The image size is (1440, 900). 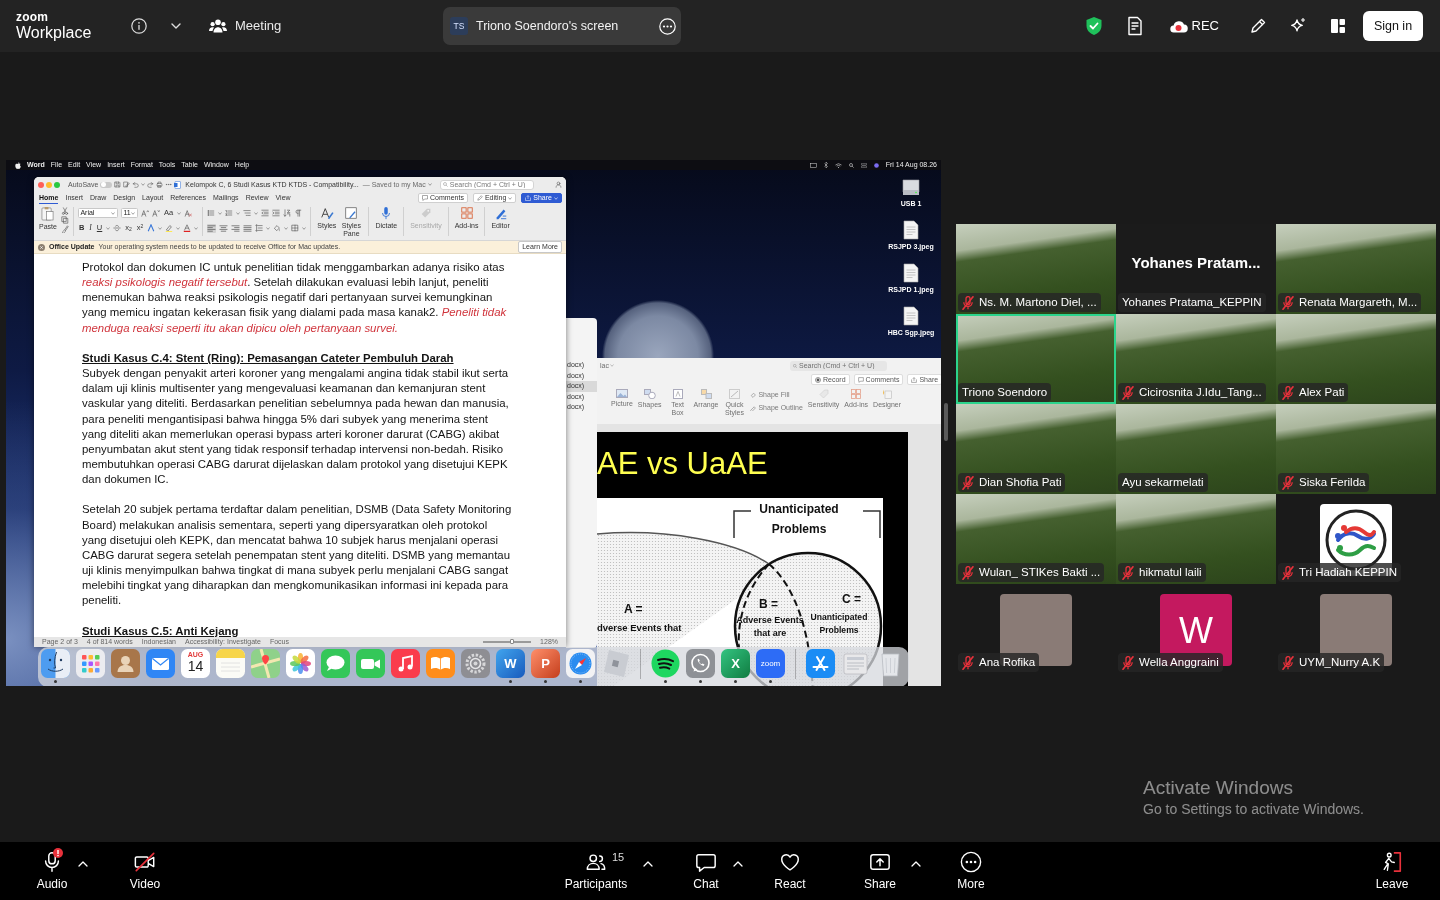 What do you see at coordinates (838, 165) in the screenshot?
I see `wifi-icon` at bounding box center [838, 165].